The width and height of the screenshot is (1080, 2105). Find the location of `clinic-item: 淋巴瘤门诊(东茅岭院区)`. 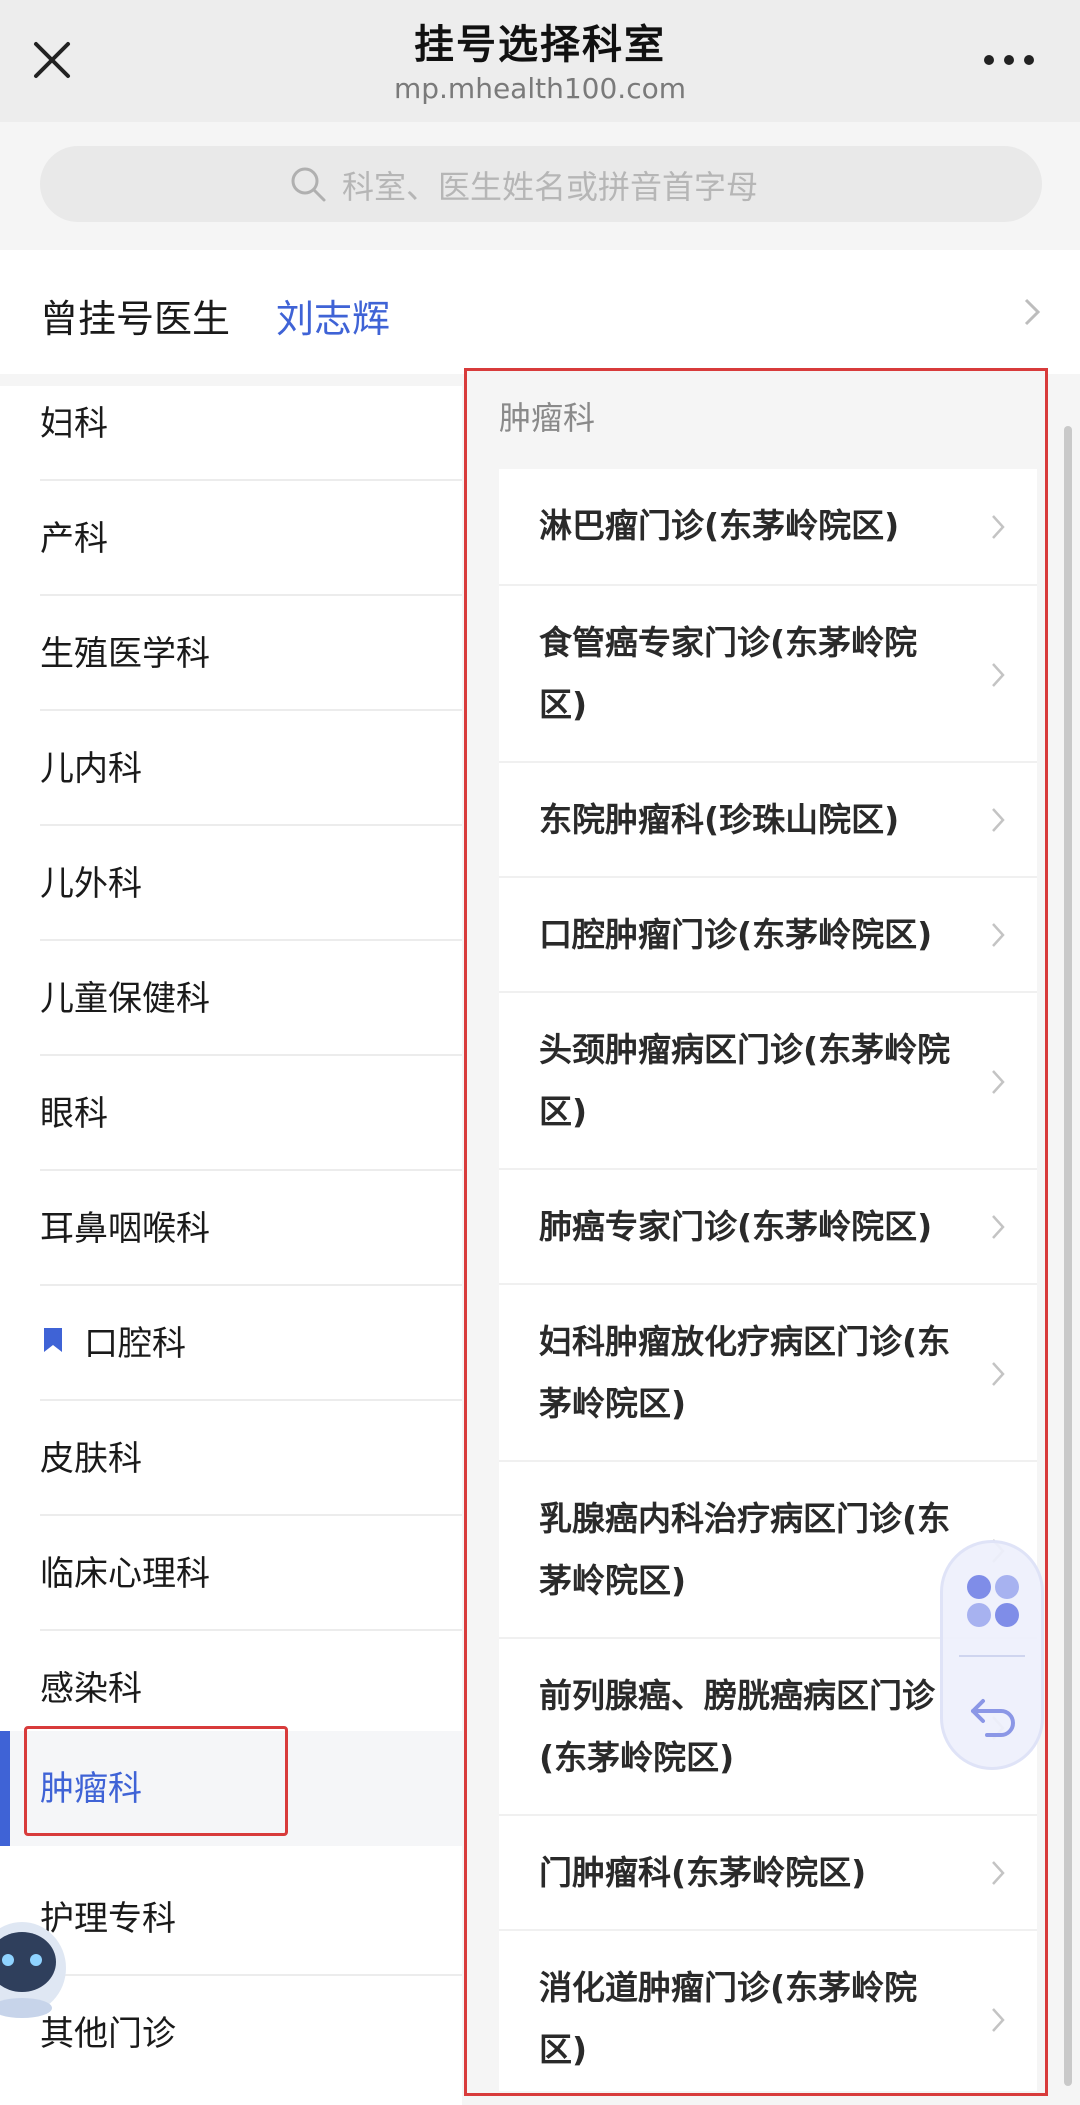

clinic-item: 淋巴瘤门诊(东茅岭院区) is located at coordinates (768, 527).